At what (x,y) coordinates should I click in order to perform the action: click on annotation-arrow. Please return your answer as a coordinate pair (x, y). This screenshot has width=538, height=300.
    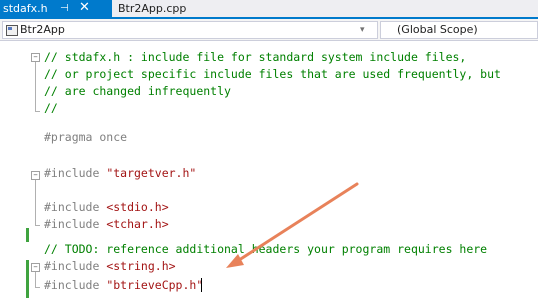
    Looking at the image, I should click on (292, 225).